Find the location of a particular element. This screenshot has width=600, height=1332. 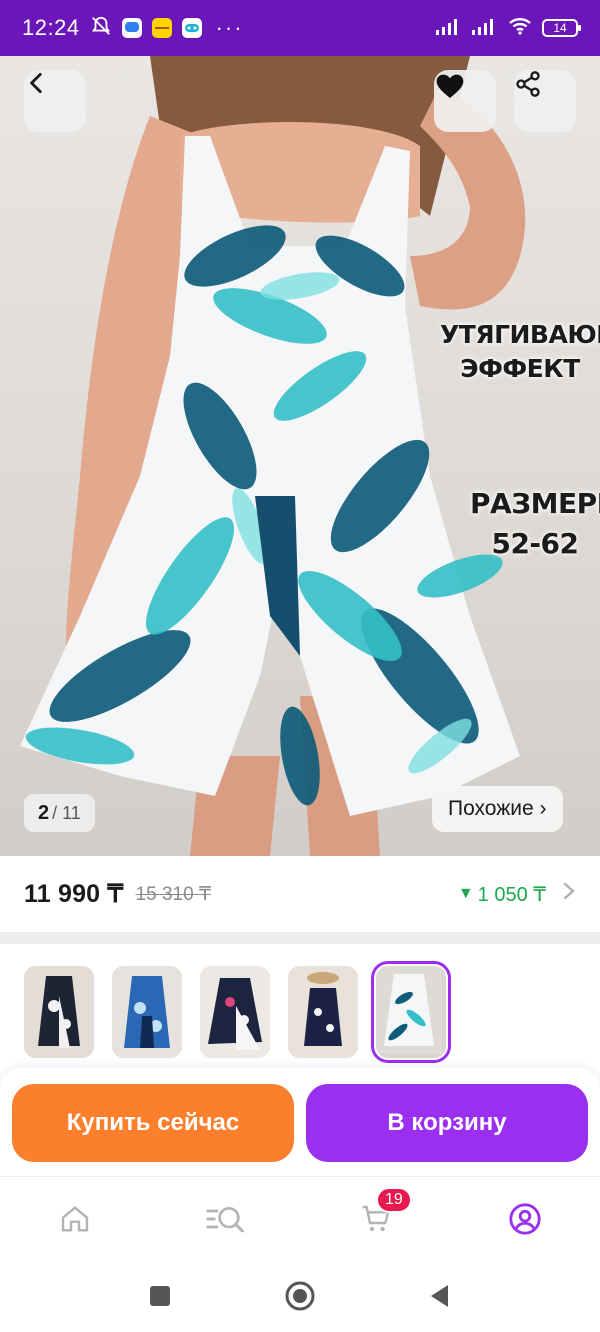

tab-catalog is located at coordinates (225, 1221).